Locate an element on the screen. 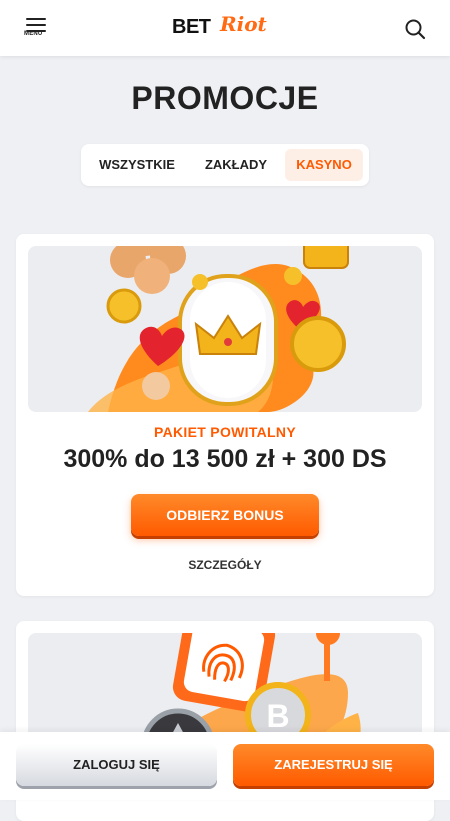 The image size is (450, 821). tab-all: WSZYSTKIE is located at coordinates (137, 165).